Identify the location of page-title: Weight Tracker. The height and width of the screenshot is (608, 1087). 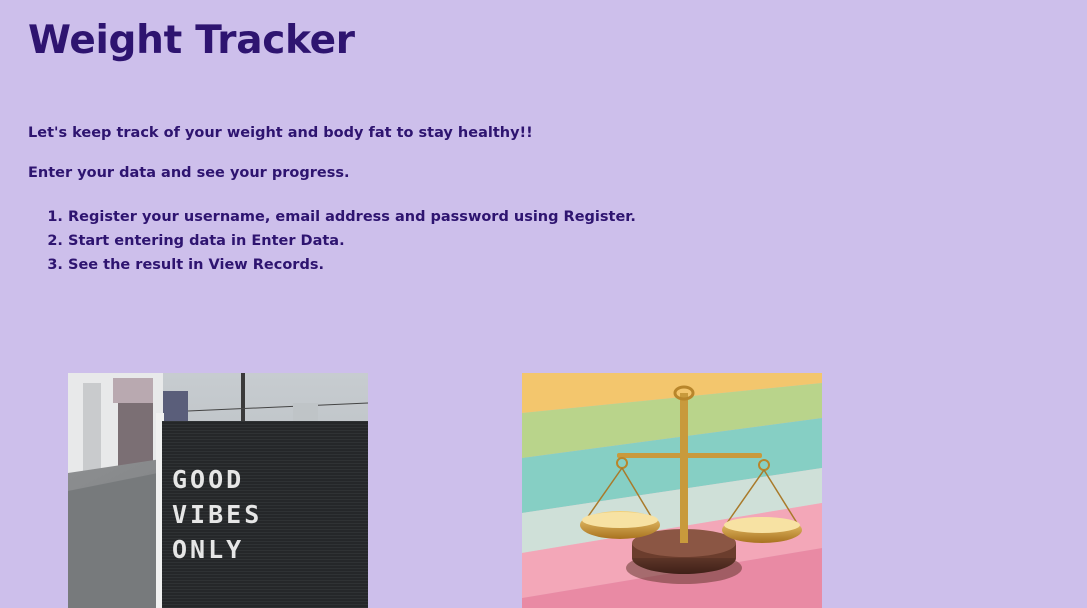
(191, 40).